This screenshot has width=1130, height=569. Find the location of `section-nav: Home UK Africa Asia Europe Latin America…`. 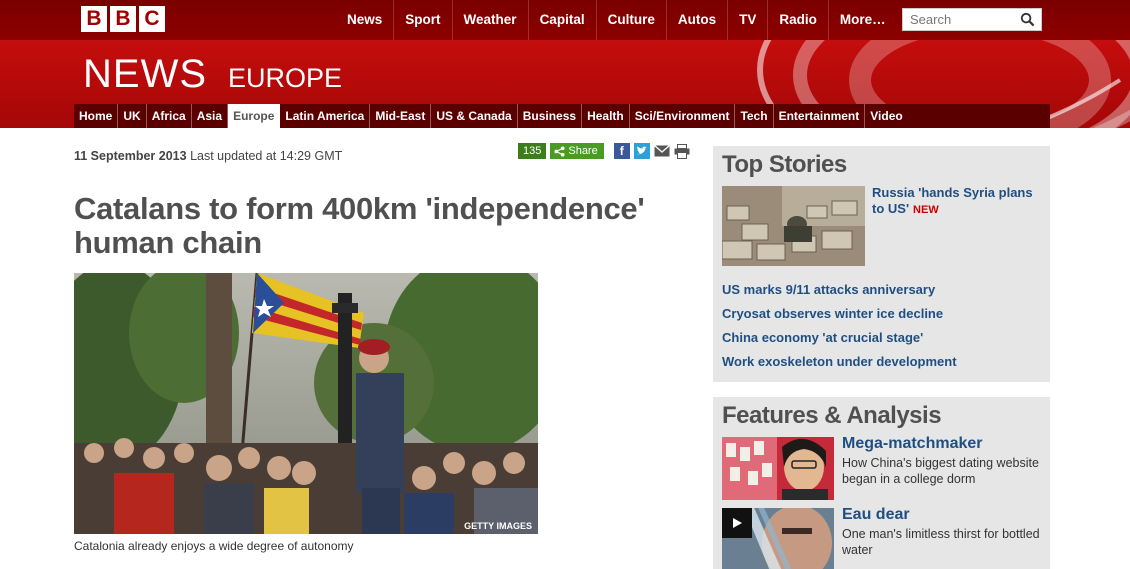

section-nav: Home UK Africa Asia Europe Latin America… is located at coordinates (562, 116).